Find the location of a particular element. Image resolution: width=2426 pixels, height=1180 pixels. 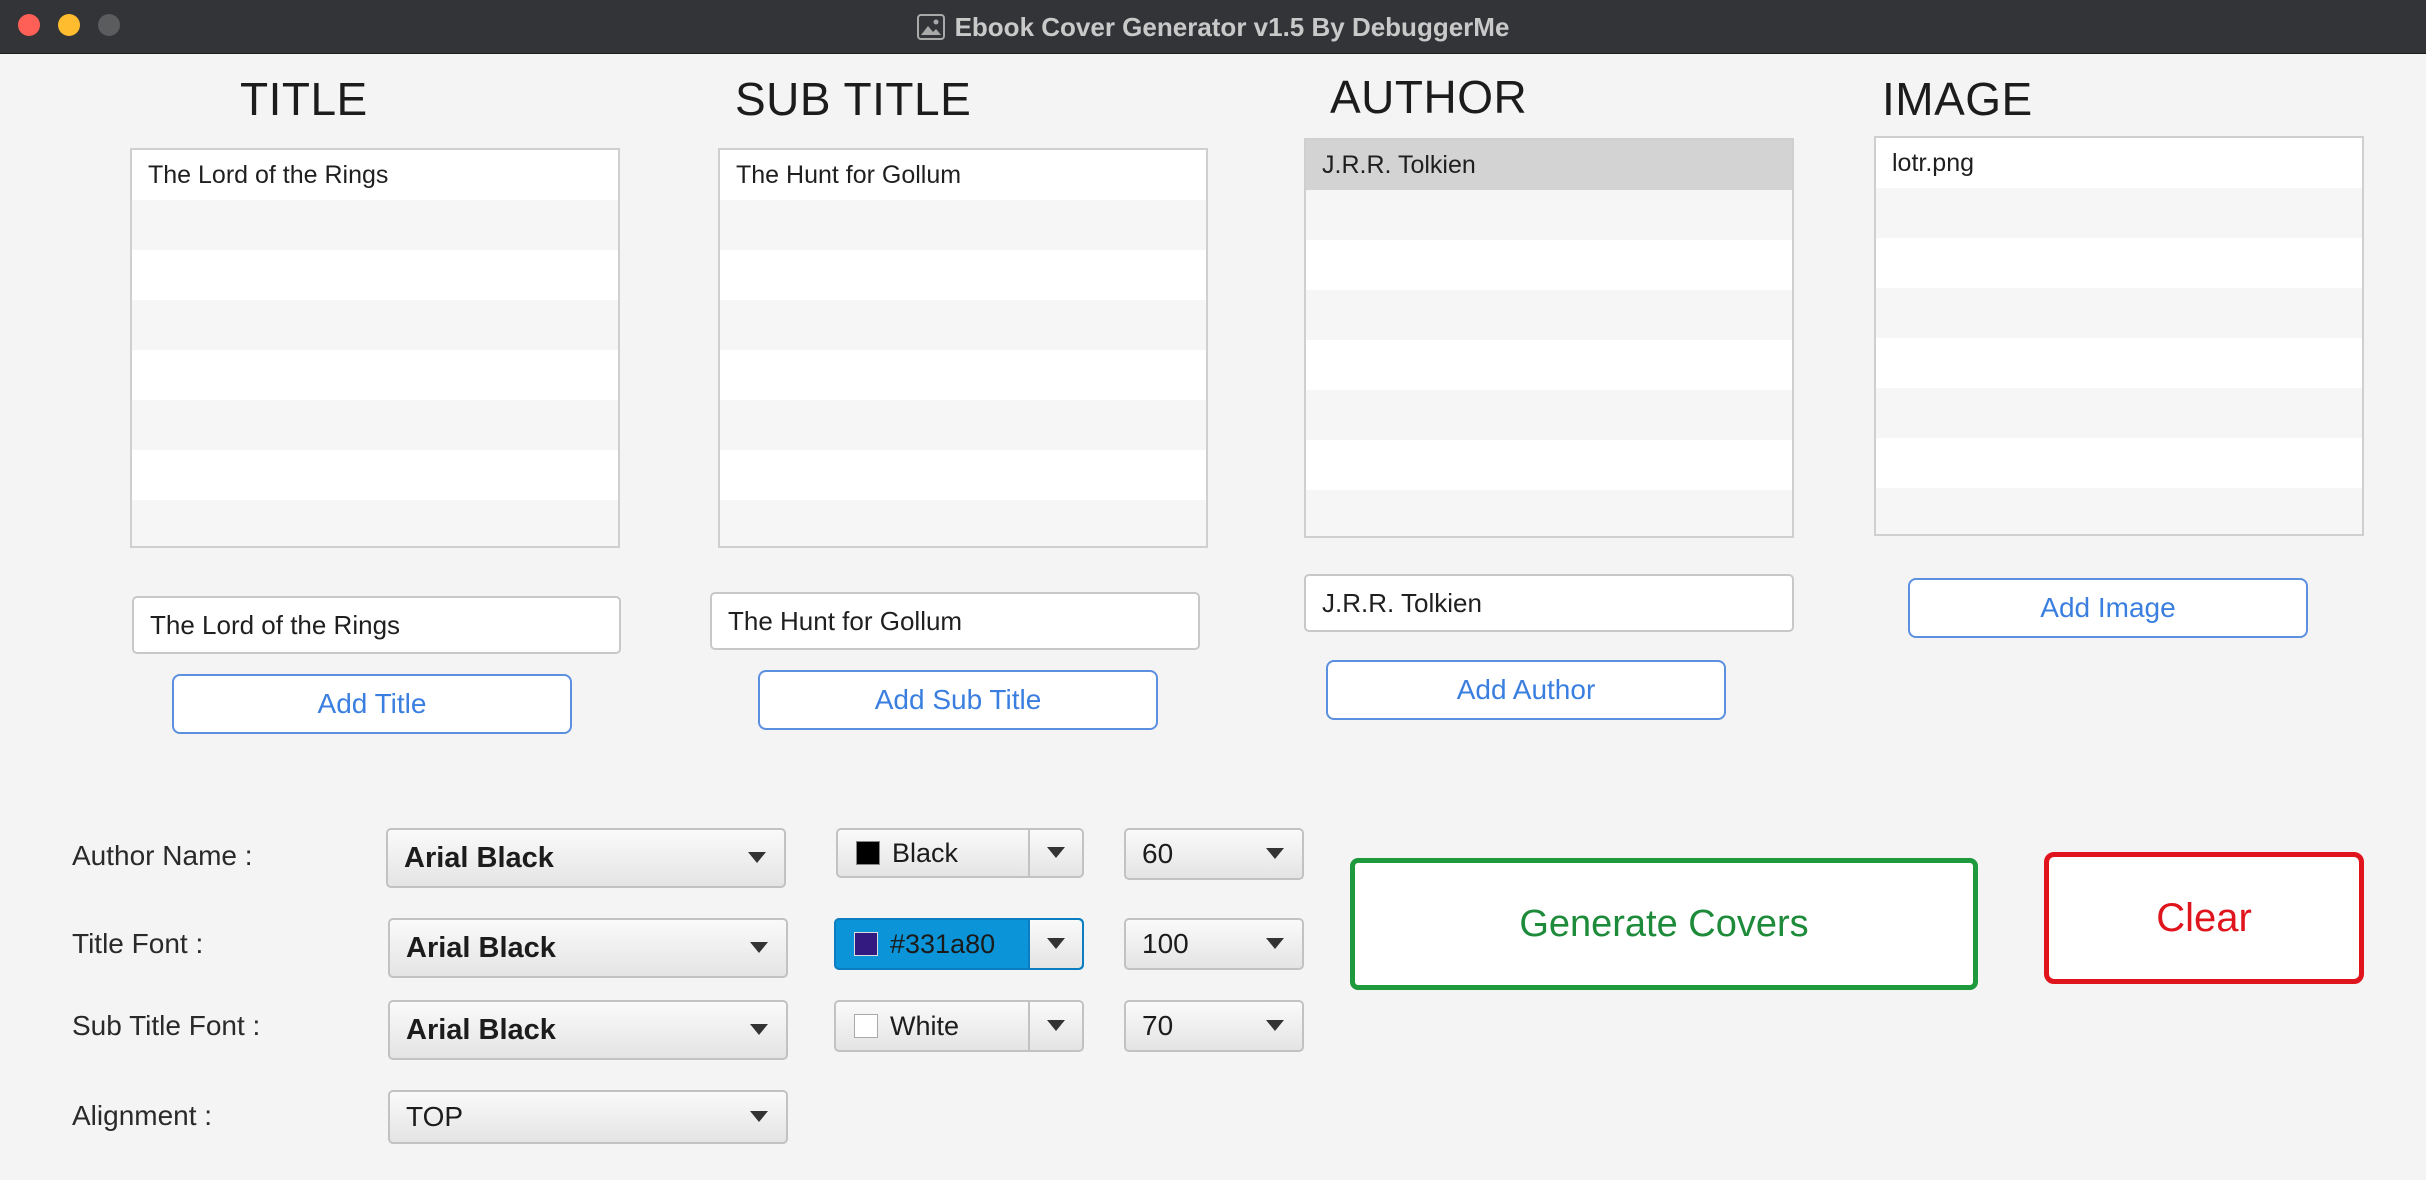

subtitle-font-label: Sub Title Font : is located at coordinates (166, 1025).